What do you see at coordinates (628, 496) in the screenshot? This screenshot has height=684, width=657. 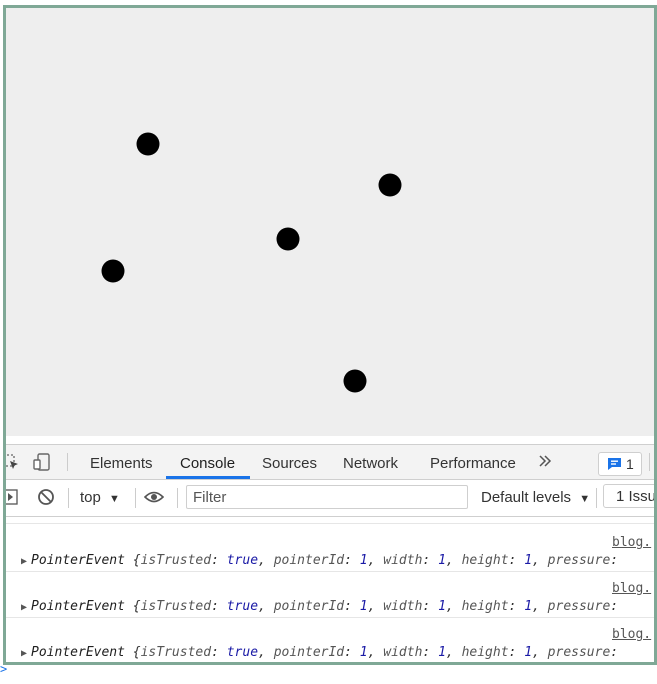 I see `issues-button: 1 Issue` at bounding box center [628, 496].